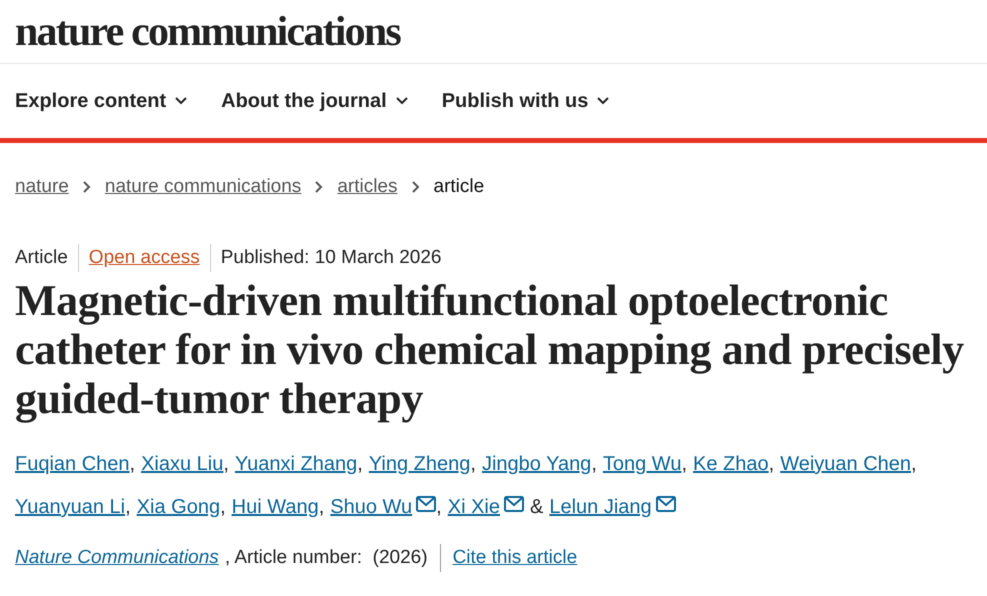 The height and width of the screenshot is (596, 987). I want to click on author-link: Ying Zheng, so click(419, 464).